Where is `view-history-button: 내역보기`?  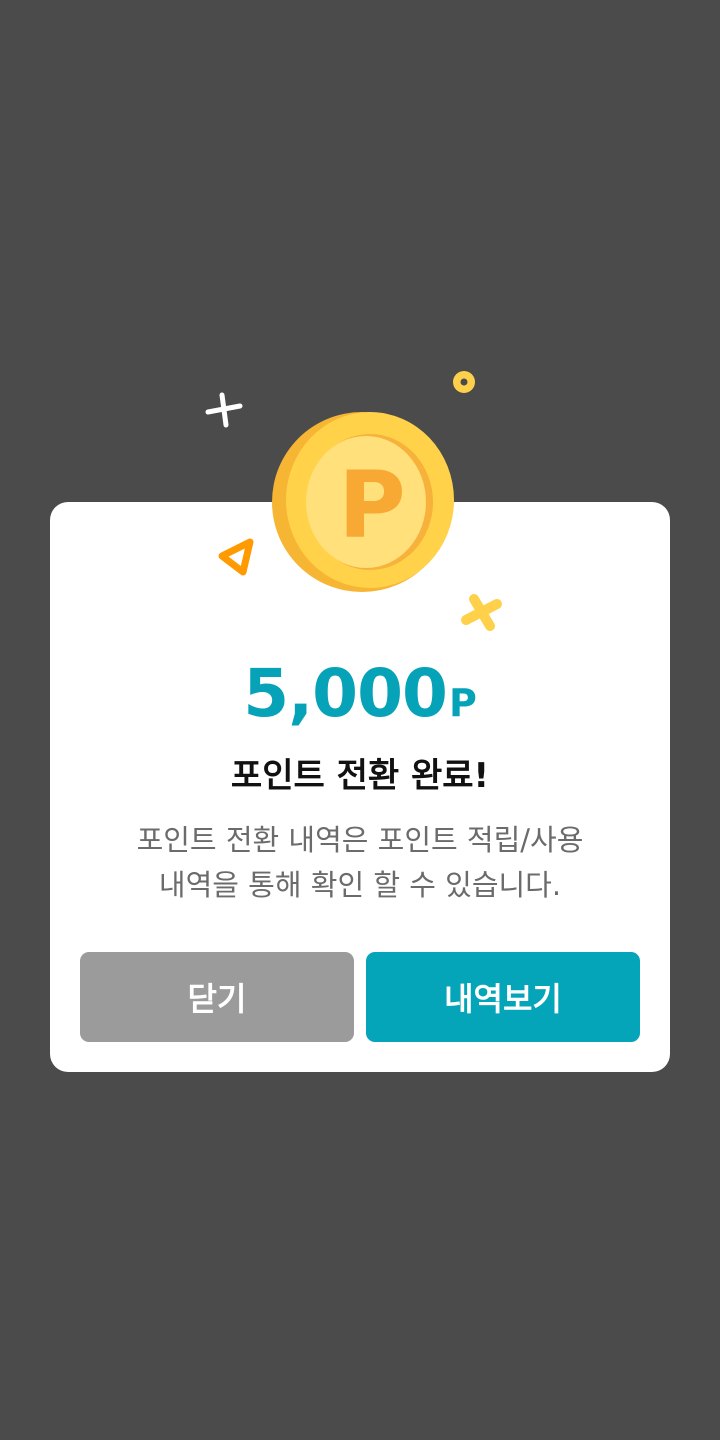 view-history-button: 내역보기 is located at coordinates (503, 997).